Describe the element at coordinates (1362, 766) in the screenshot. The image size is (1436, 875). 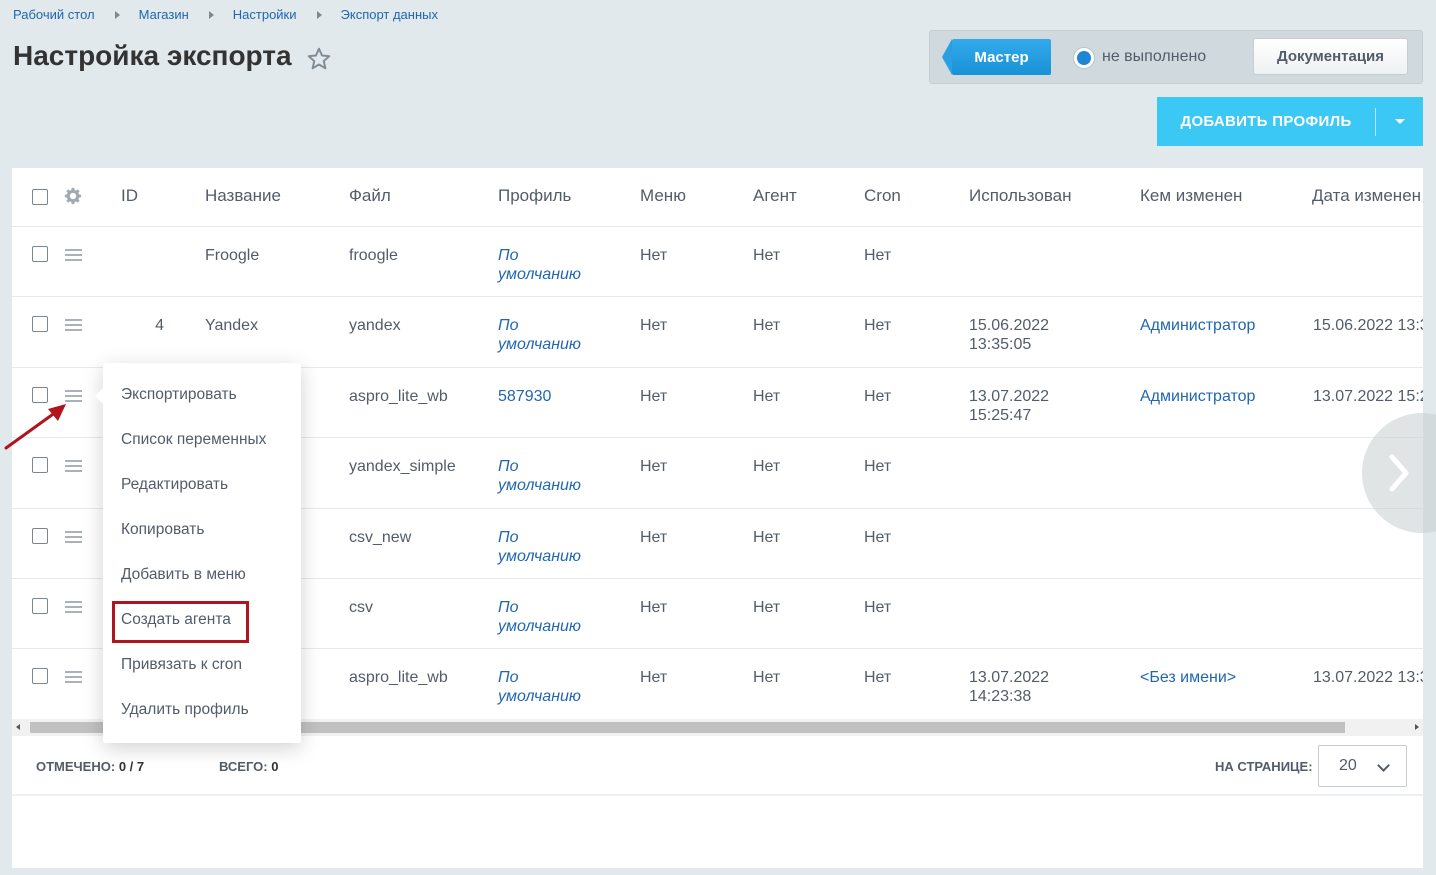
I see `per-page-select: 20` at that location.